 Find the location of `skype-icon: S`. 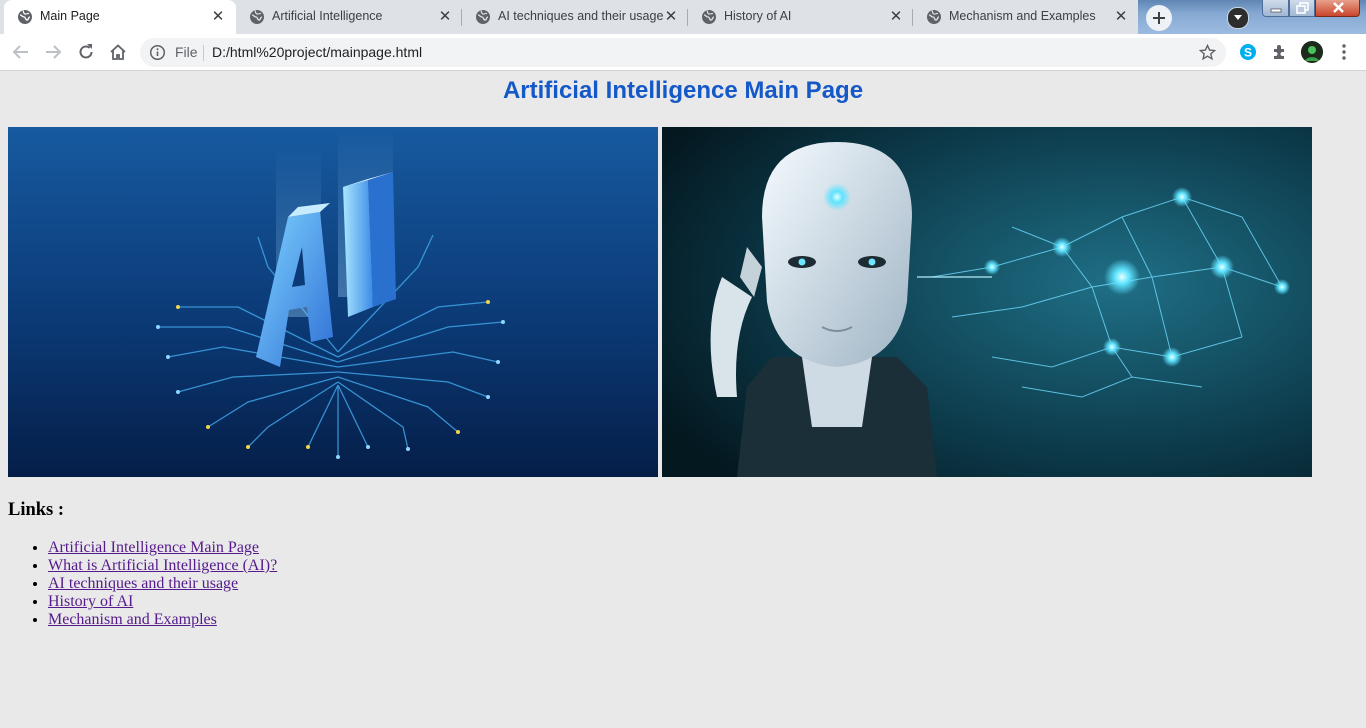

skype-icon: S is located at coordinates (1248, 52).